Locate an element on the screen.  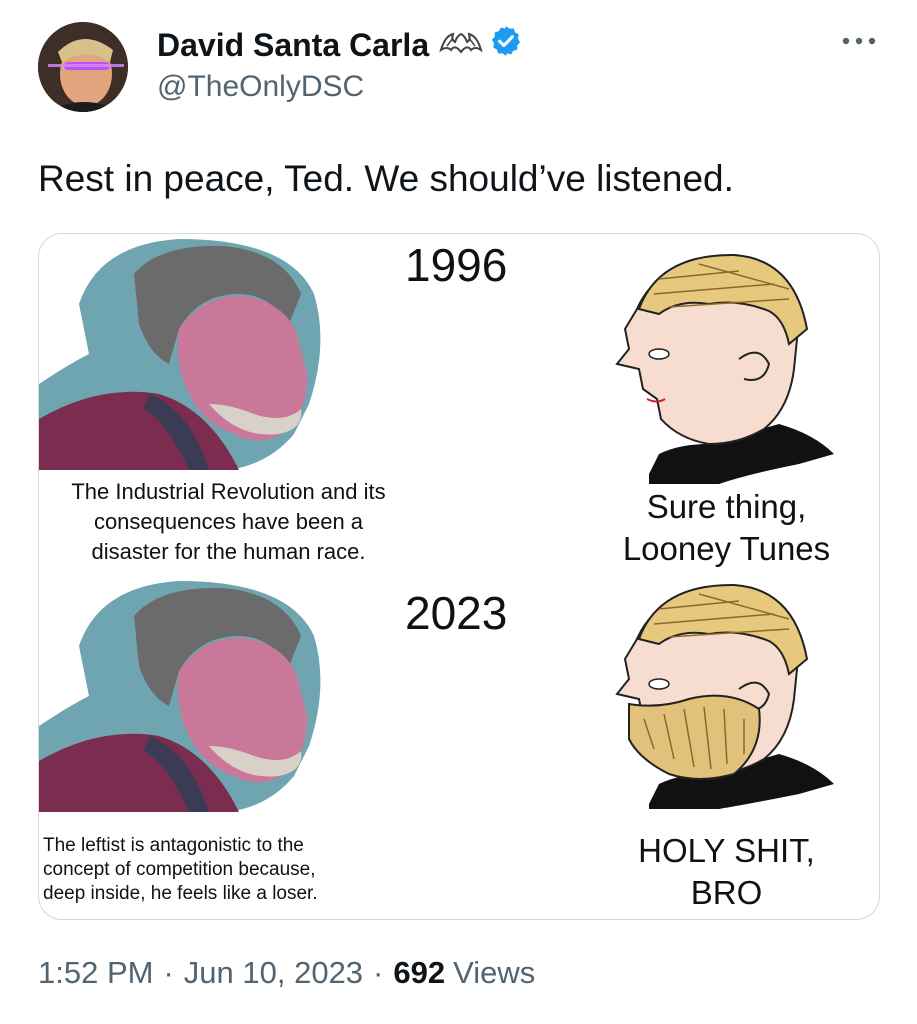
tweet-meta: 1:52 PM · Jun 10, 2023 · 692 Views is located at coordinates (286, 973).